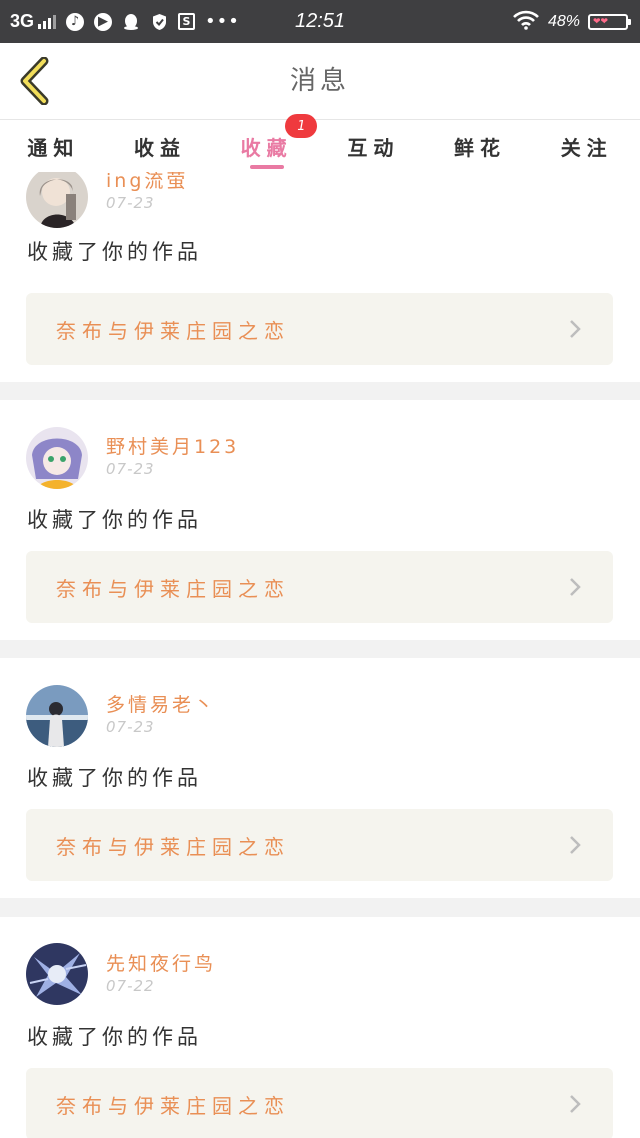 The width and height of the screenshot is (640, 1138). What do you see at coordinates (130, 986) in the screenshot?
I see `timestamp: 07-22` at bounding box center [130, 986].